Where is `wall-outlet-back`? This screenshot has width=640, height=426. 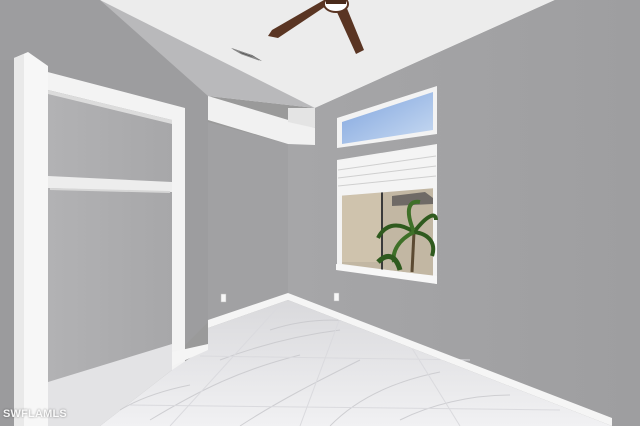 wall-outlet-back is located at coordinates (223, 298).